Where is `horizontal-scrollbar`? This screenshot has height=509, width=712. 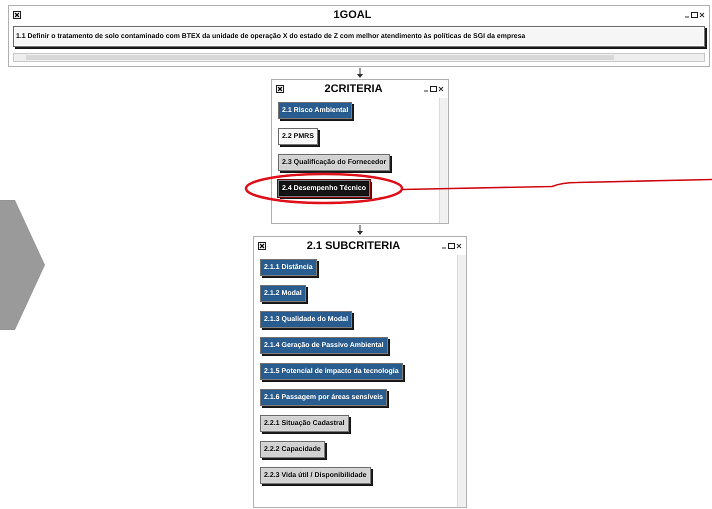
horizontal-scrollbar is located at coordinates (359, 57).